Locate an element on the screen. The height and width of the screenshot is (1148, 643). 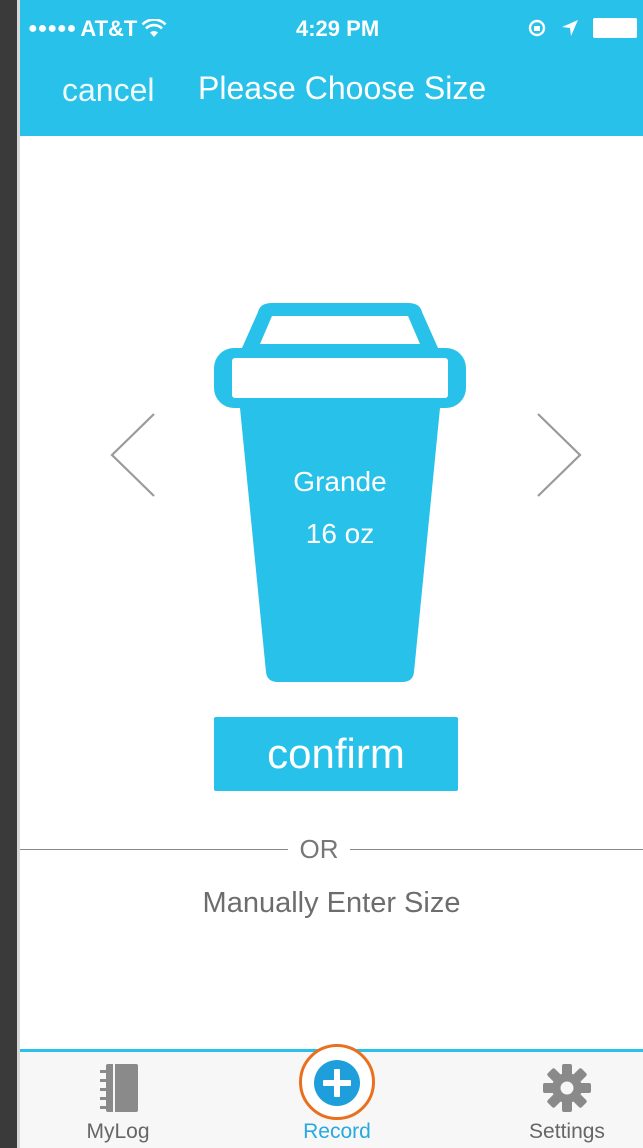
nav-bar: cancel Please Choose Size is located at coordinates (331, 93).